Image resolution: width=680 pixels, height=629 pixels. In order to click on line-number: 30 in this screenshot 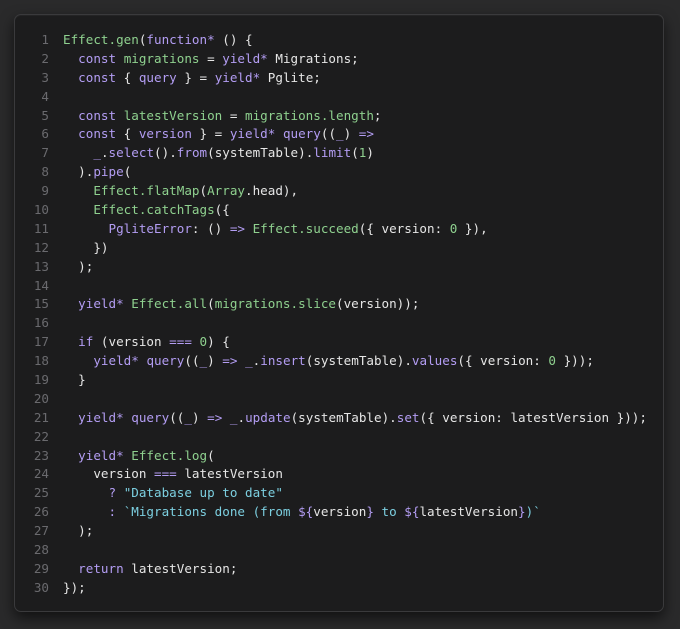, I will do `click(41, 587)`.